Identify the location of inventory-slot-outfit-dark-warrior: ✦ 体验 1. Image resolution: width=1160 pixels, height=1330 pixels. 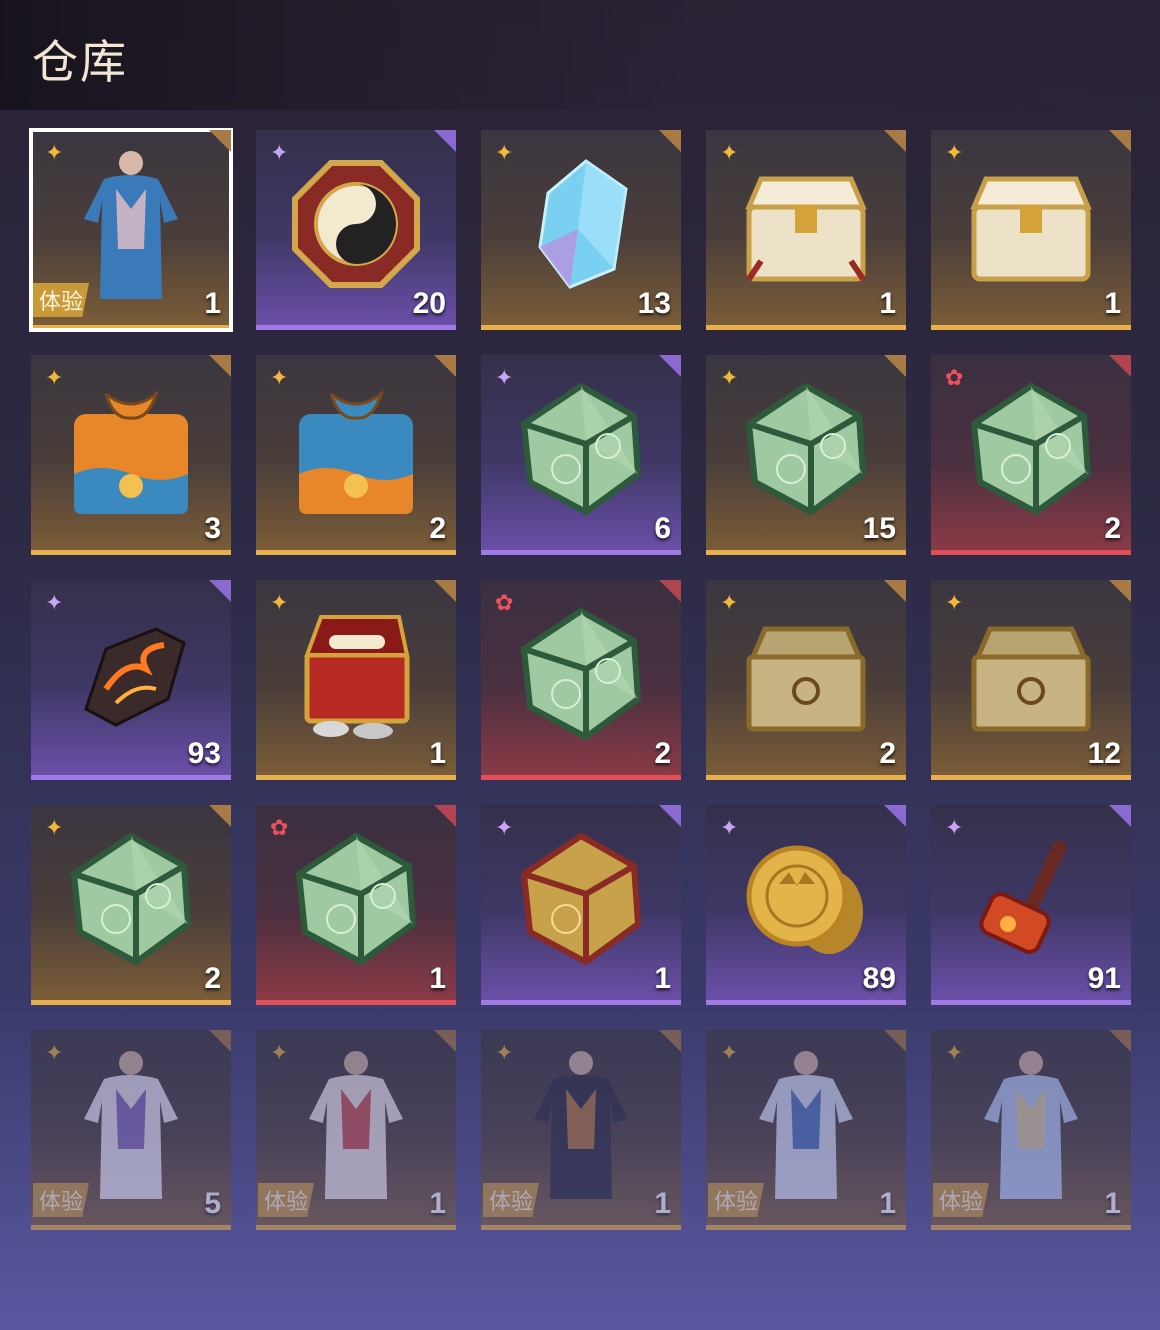
(581, 1130).